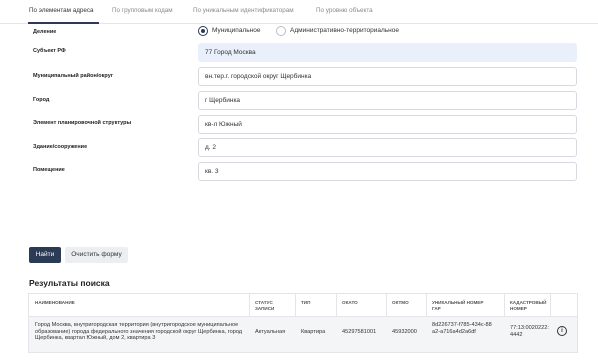 The width and height of the screenshot is (598, 361). What do you see at coordinates (45, 32) in the screenshot?
I see `division-label: Деление` at bounding box center [45, 32].